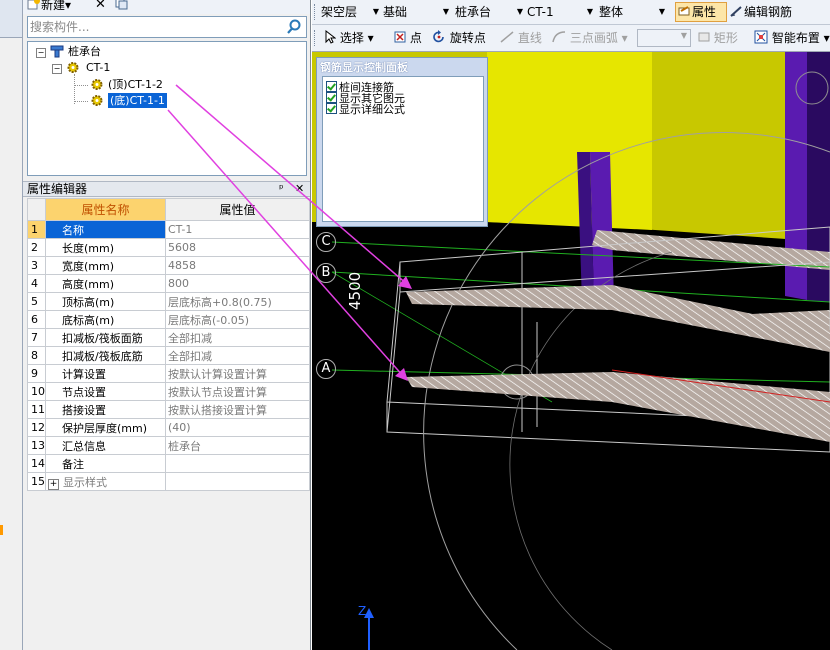 This screenshot has height=650, width=830. I want to click on smart-layout-icon, so click(761, 37).